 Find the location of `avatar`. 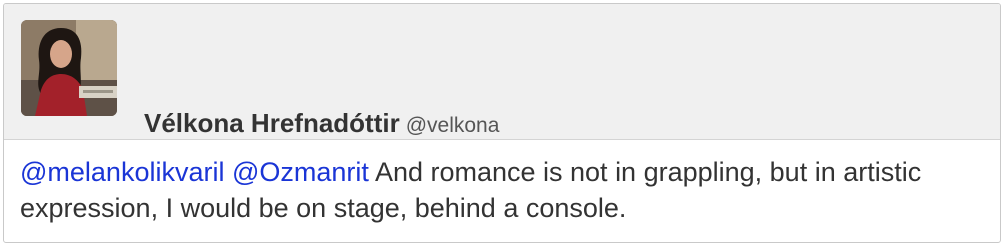

avatar is located at coordinates (69, 68).